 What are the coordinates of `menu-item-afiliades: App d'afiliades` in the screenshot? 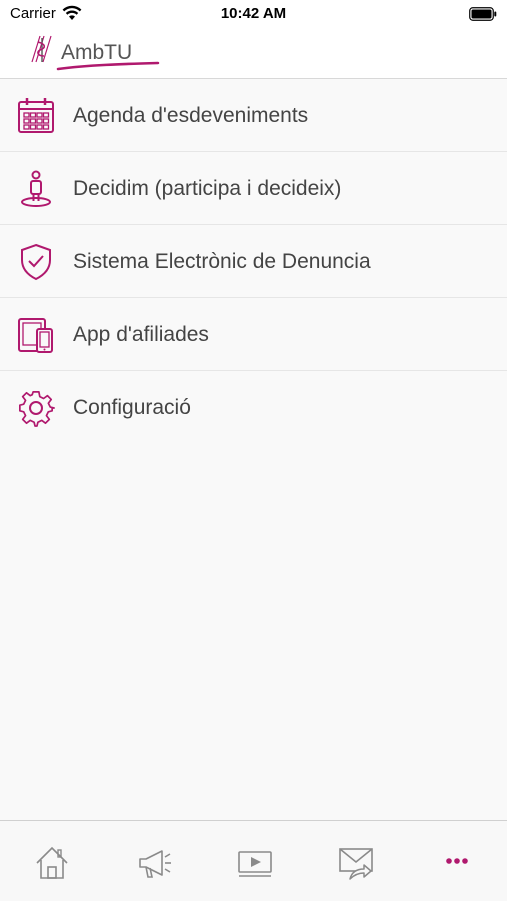 It's located at (253, 334).